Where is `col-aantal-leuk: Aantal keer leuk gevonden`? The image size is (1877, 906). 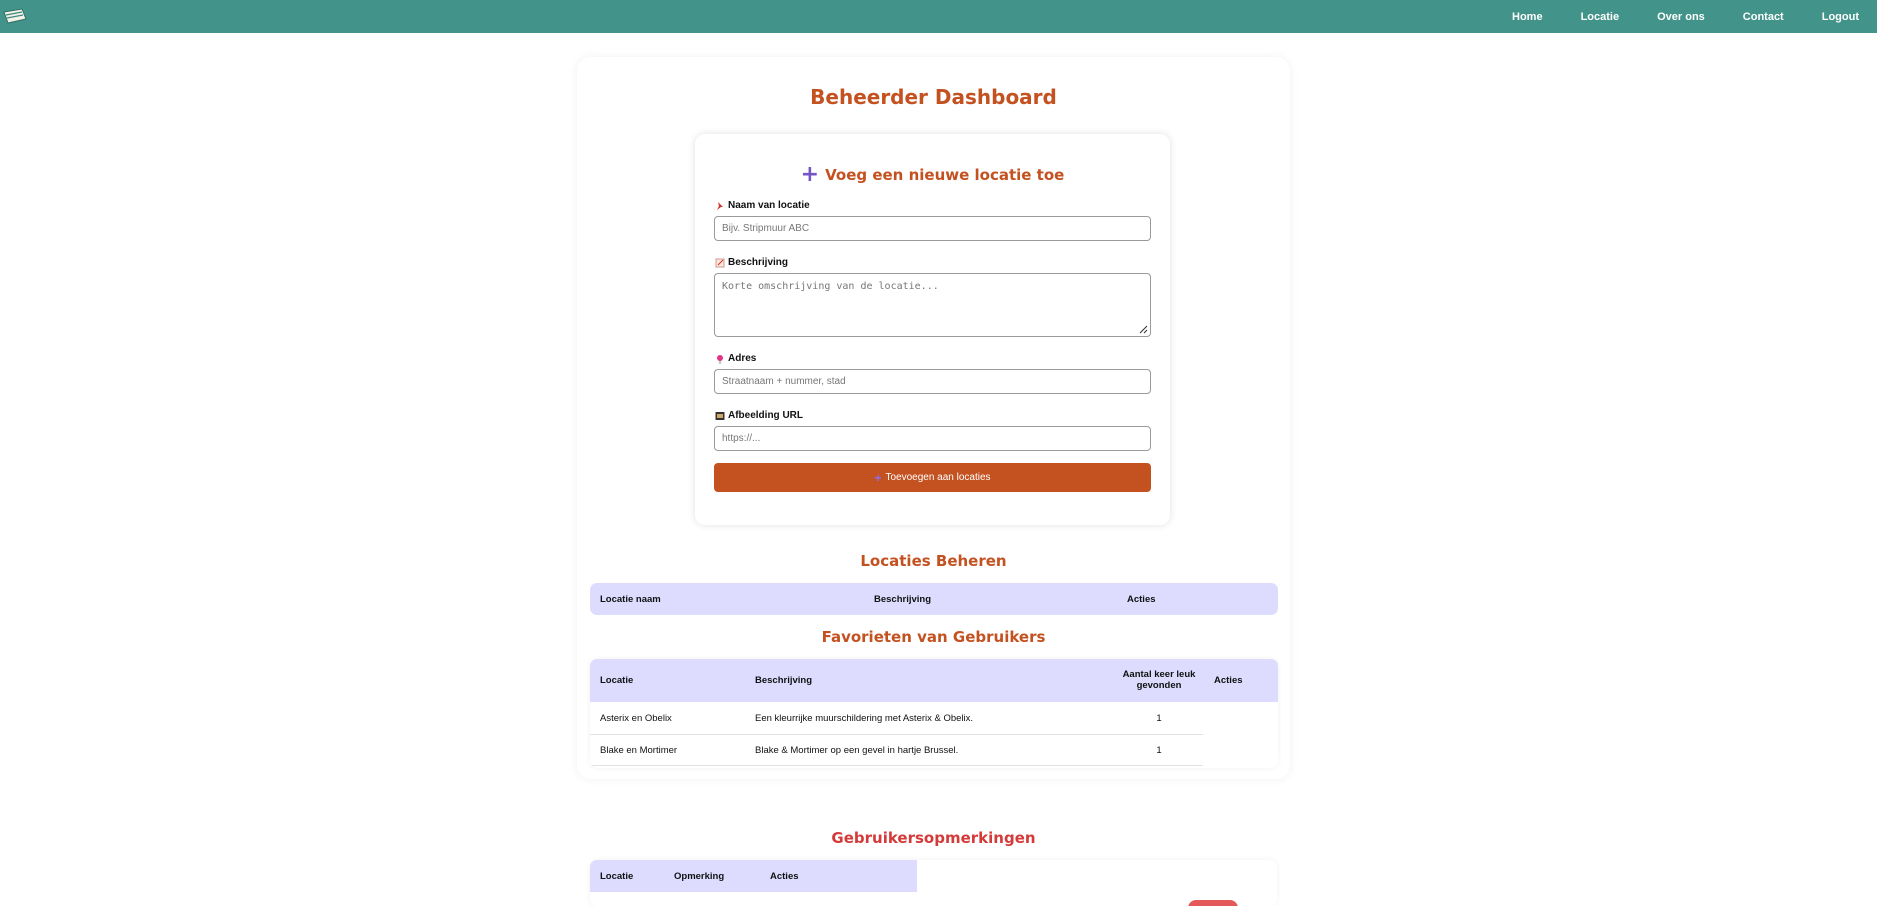 col-aantal-leuk: Aantal keer leuk gevonden is located at coordinates (1159, 680).